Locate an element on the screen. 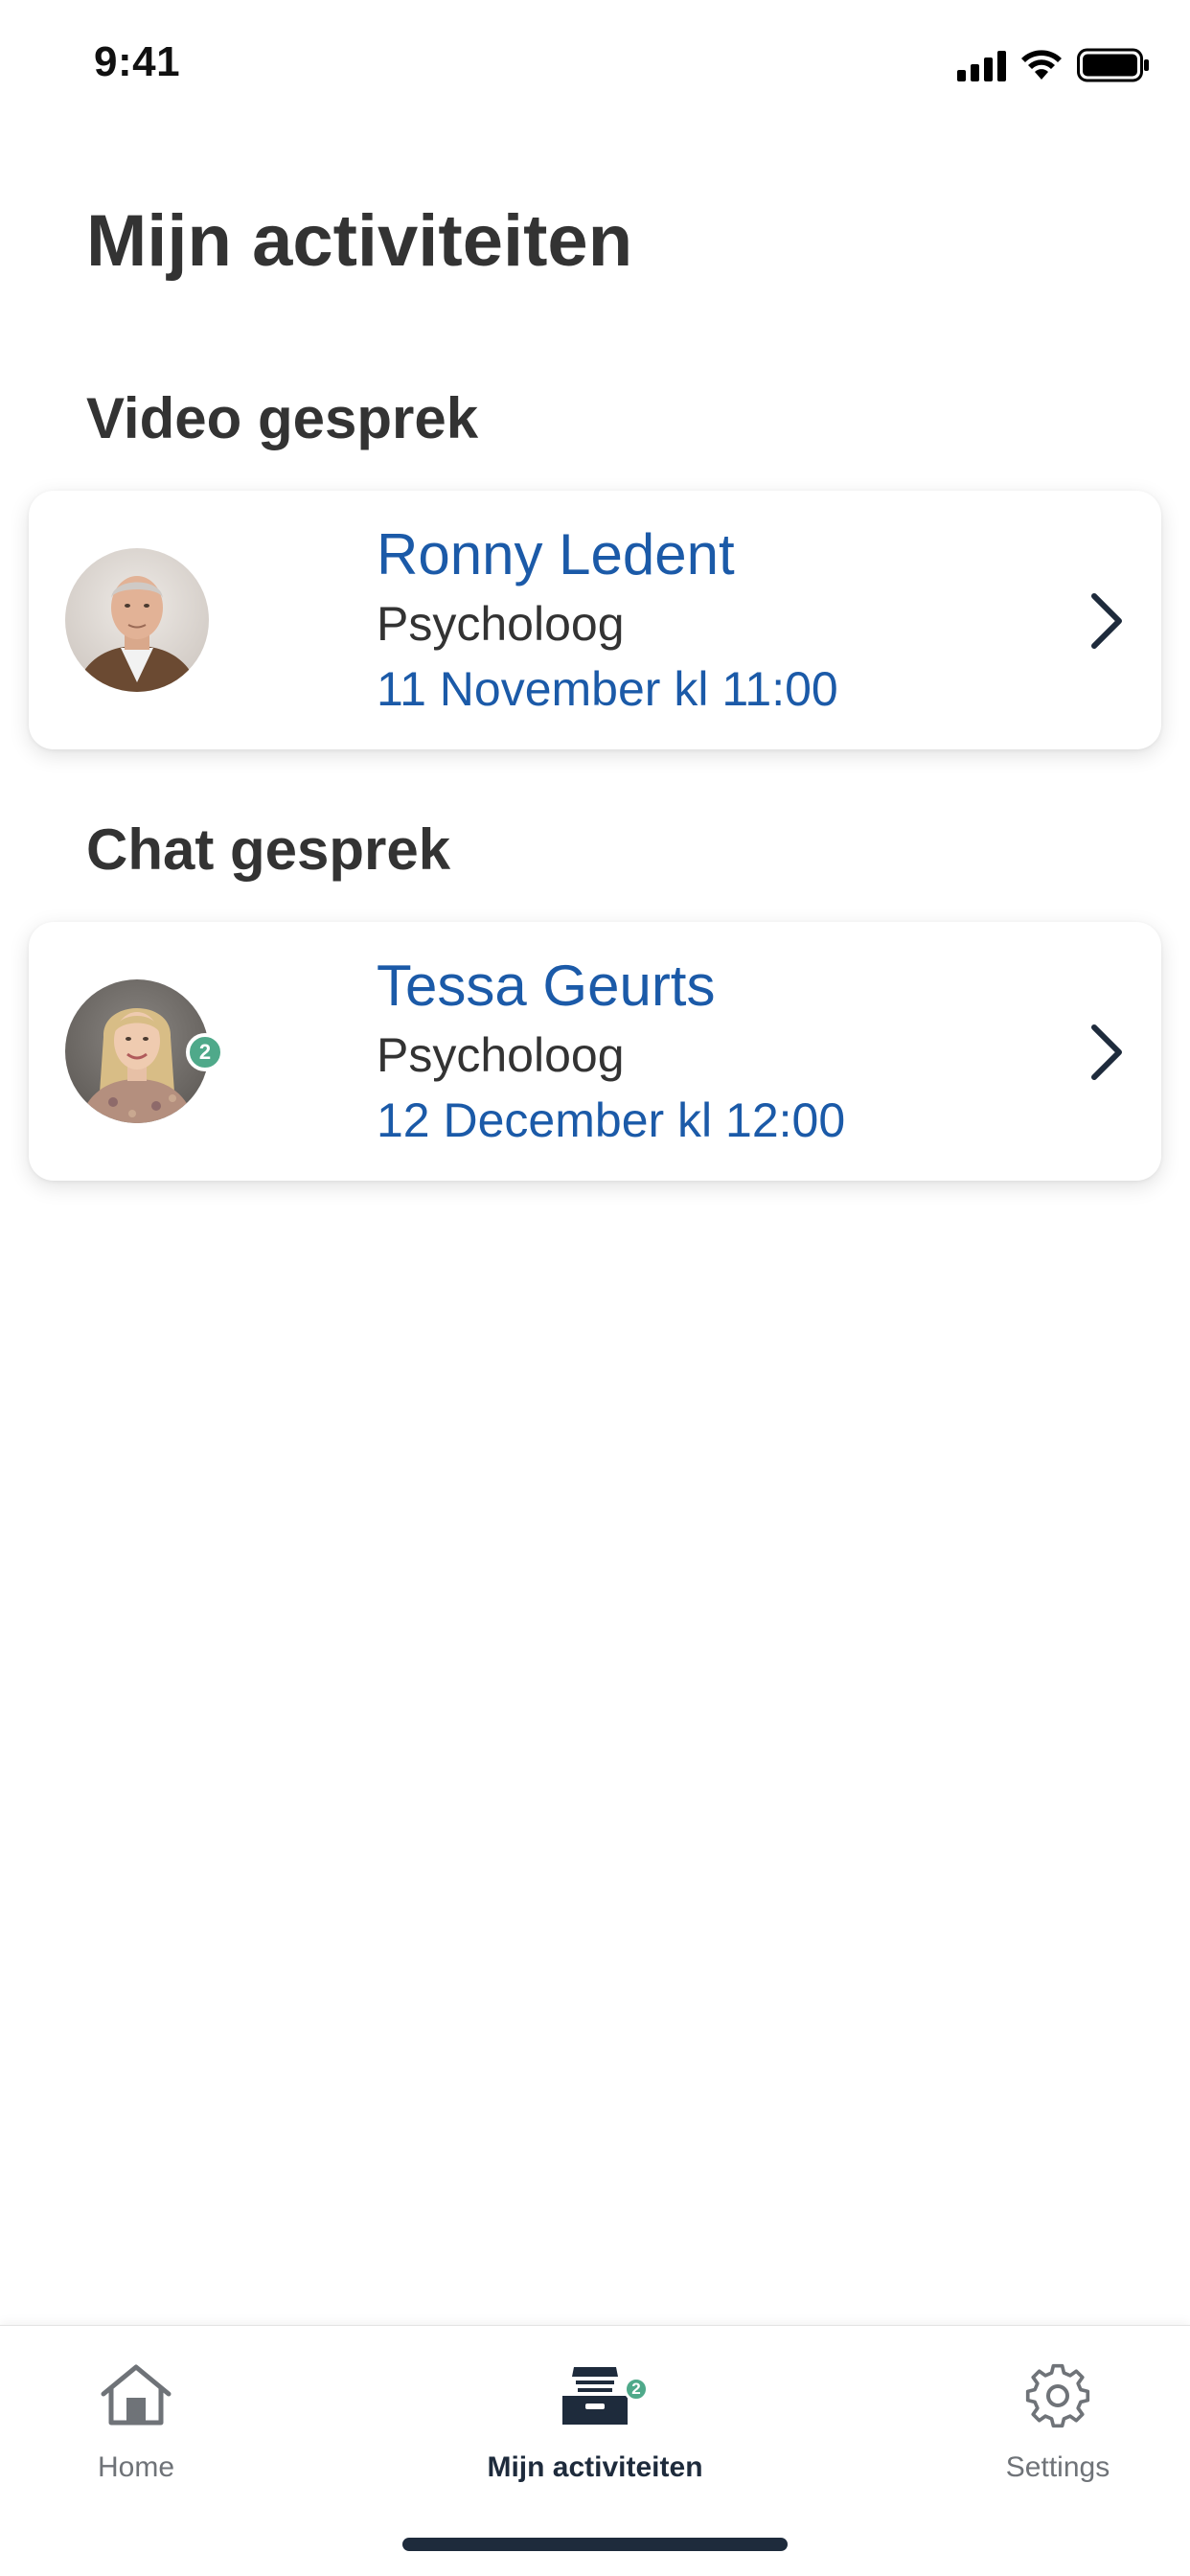 This screenshot has height=2576, width=1190. tab-settings: Settings is located at coordinates (1058, 2419).